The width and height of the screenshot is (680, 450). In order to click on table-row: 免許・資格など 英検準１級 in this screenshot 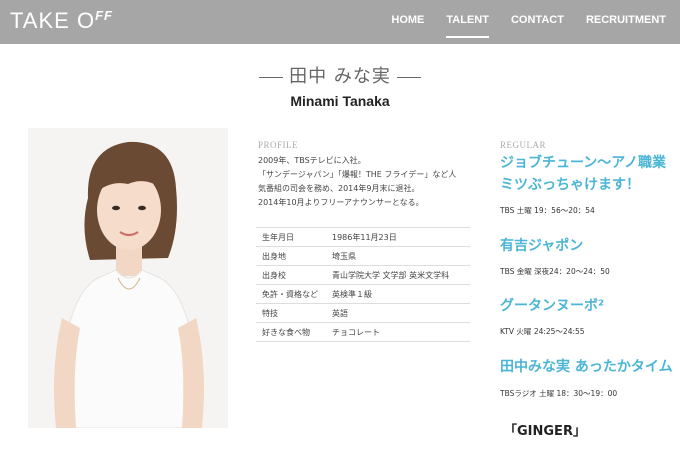, I will do `click(363, 294)`.